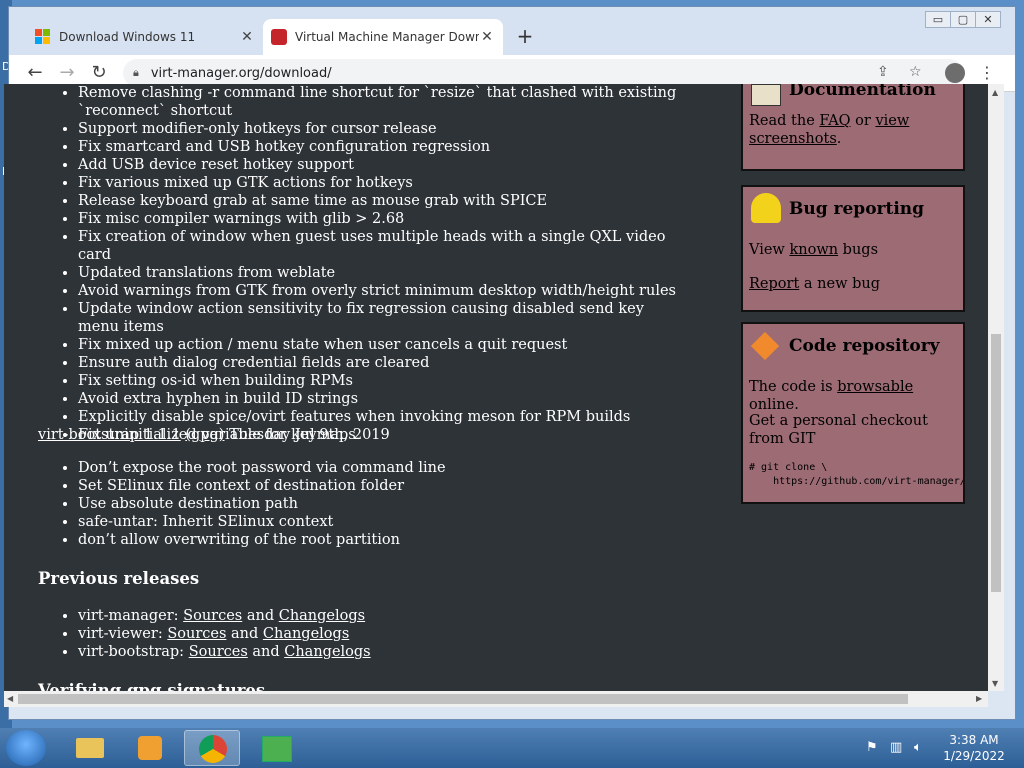  What do you see at coordinates (765, 346) in the screenshot?
I see `git-diamond-icon` at bounding box center [765, 346].